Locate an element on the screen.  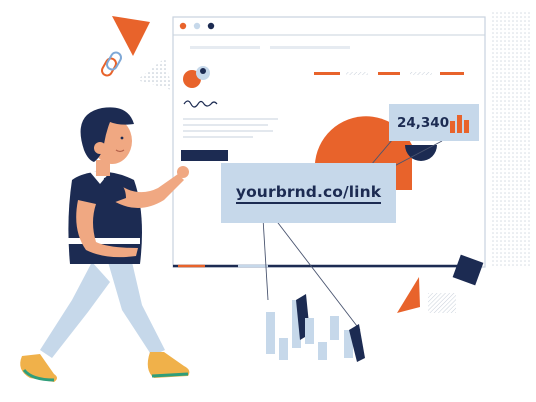
click-count-card: 24,340 is located at coordinates (434, 122).